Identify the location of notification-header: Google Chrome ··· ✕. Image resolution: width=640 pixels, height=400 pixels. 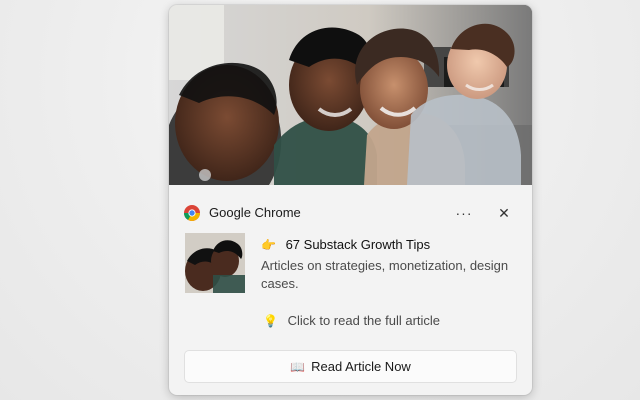
(350, 209).